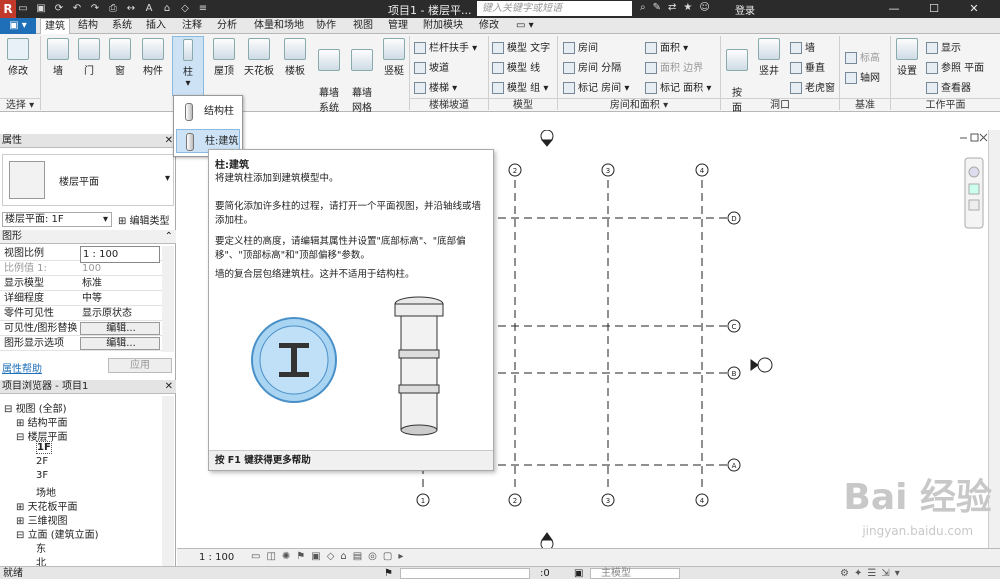 Image resolution: width=1000 pixels, height=579 pixels. Describe the element at coordinates (144, 219) in the screenshot. I see `edit-type-button: ⊞ 编辑类型` at that location.